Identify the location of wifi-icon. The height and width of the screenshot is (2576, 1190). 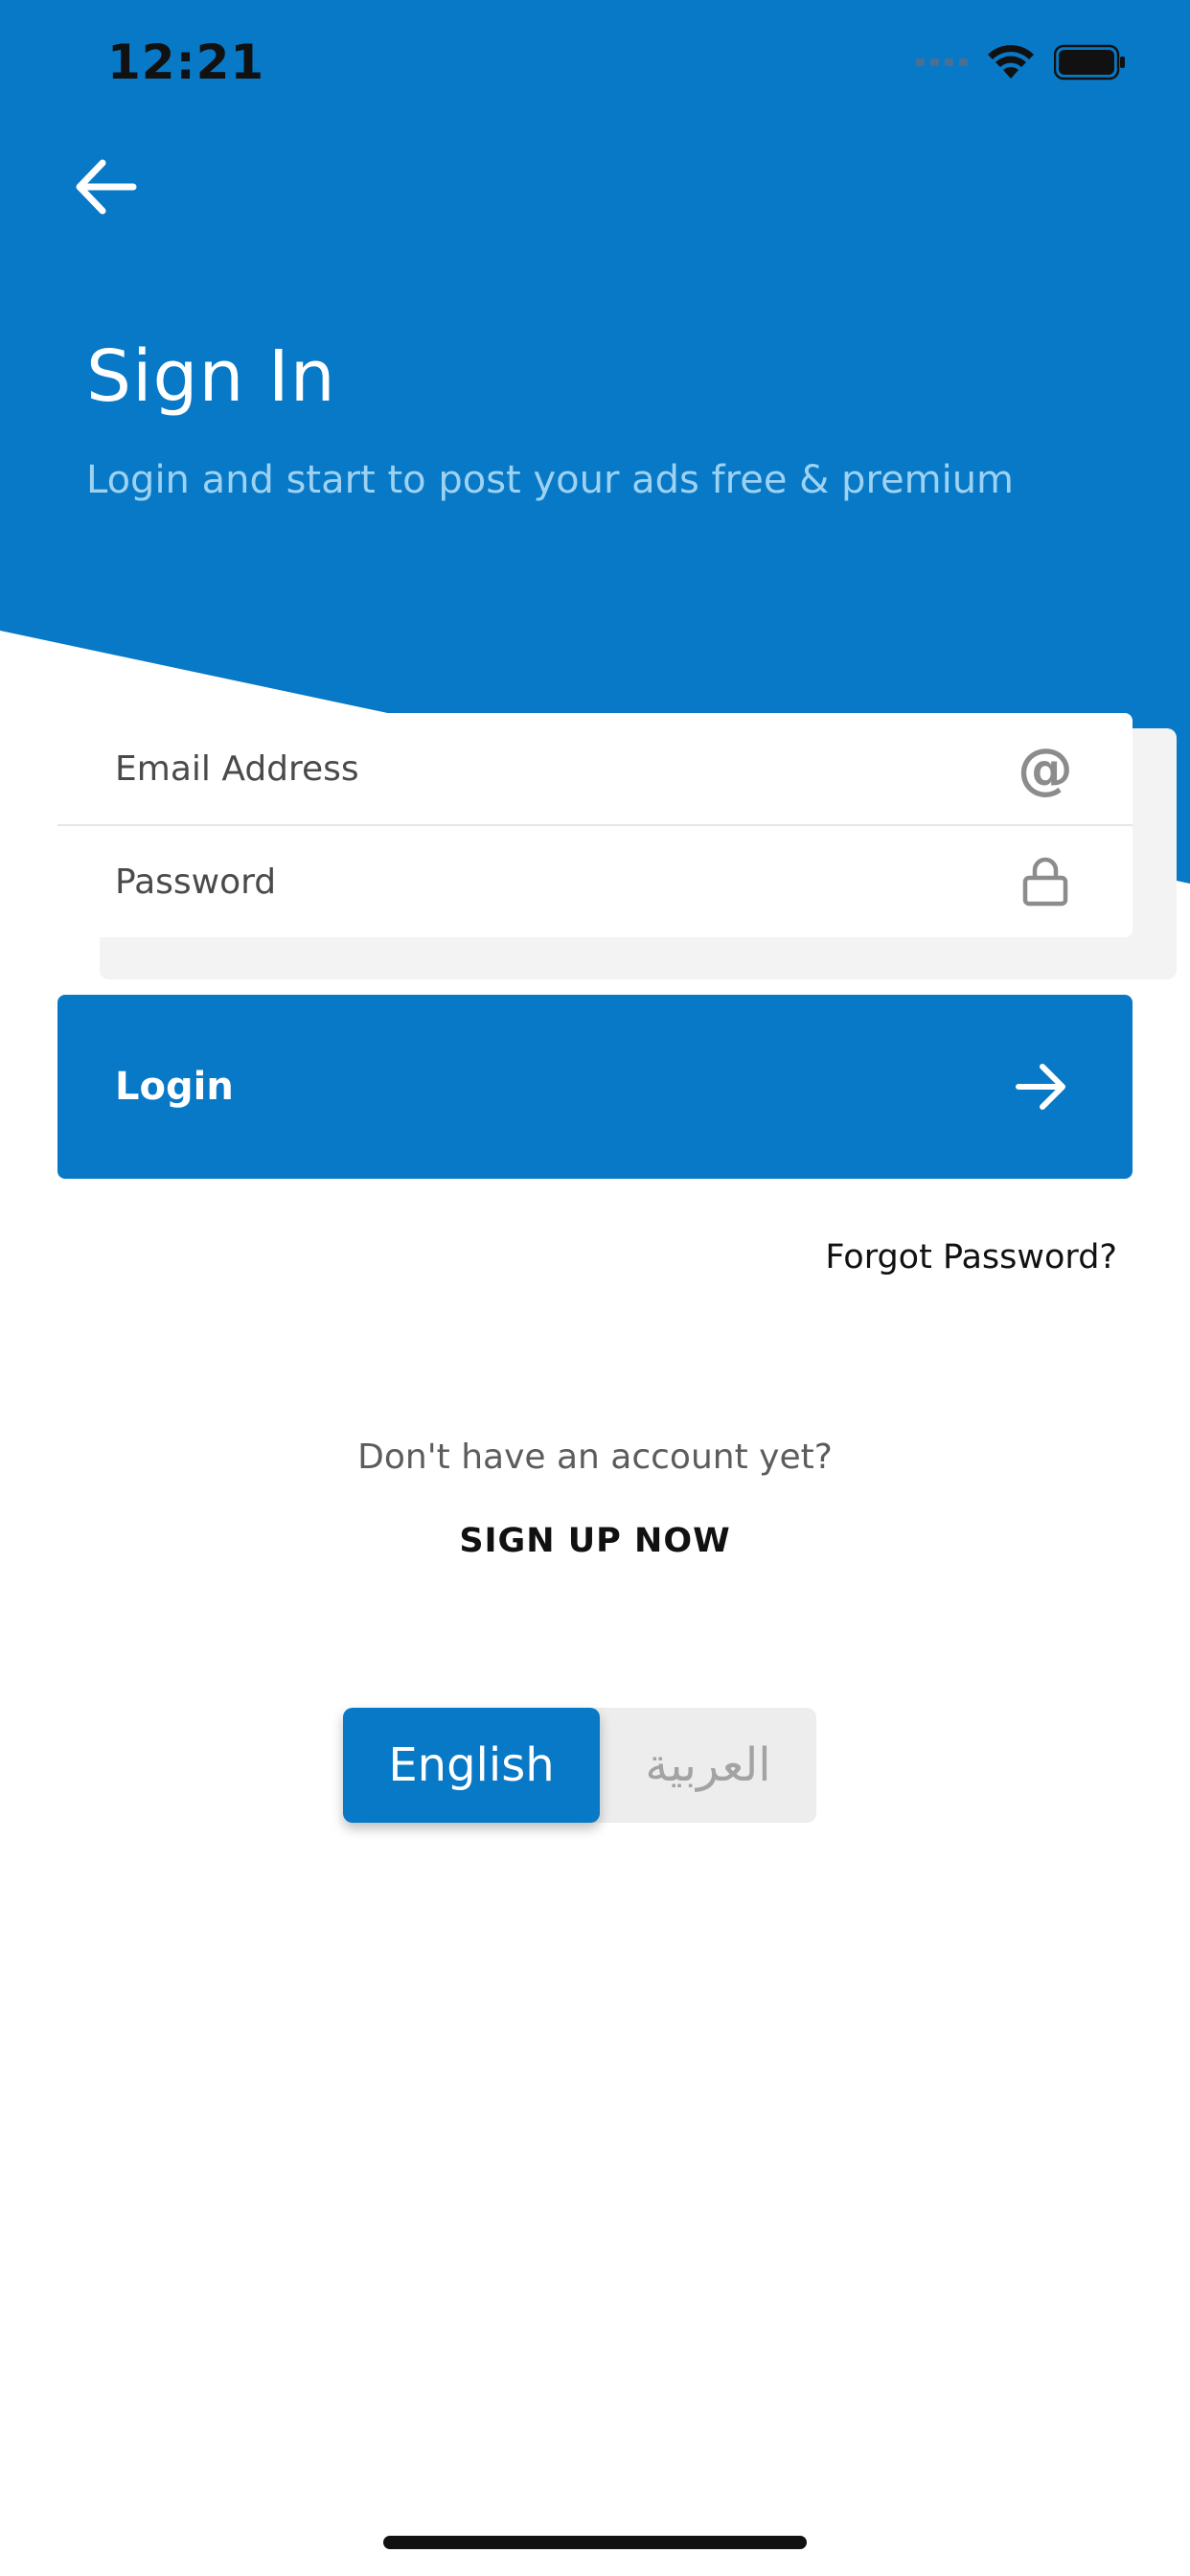
(1011, 62).